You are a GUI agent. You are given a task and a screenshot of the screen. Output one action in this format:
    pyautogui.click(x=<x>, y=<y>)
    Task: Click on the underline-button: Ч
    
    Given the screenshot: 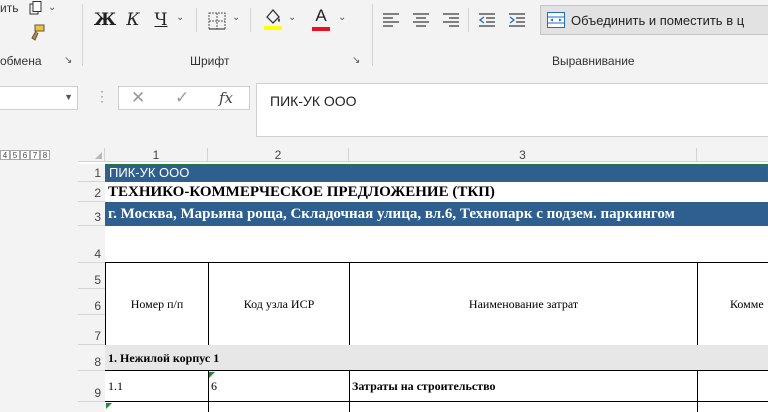 What is the action you would take?
    pyautogui.click(x=161, y=20)
    